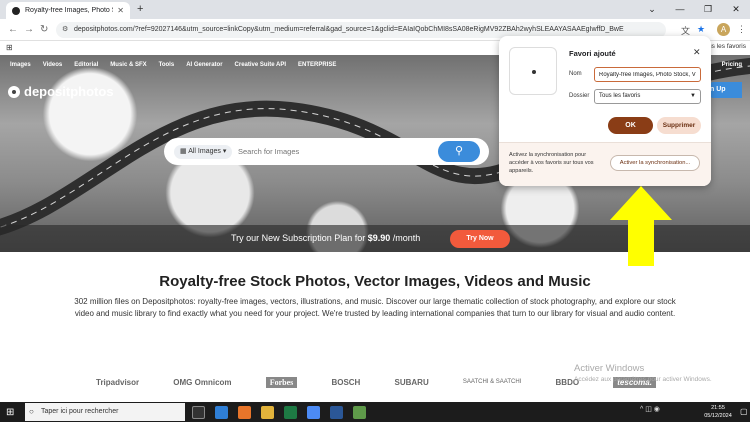 The height and width of the screenshot is (422, 750). I want to click on taskbar-search: ○ Taper ici pour rechercher, so click(105, 412).